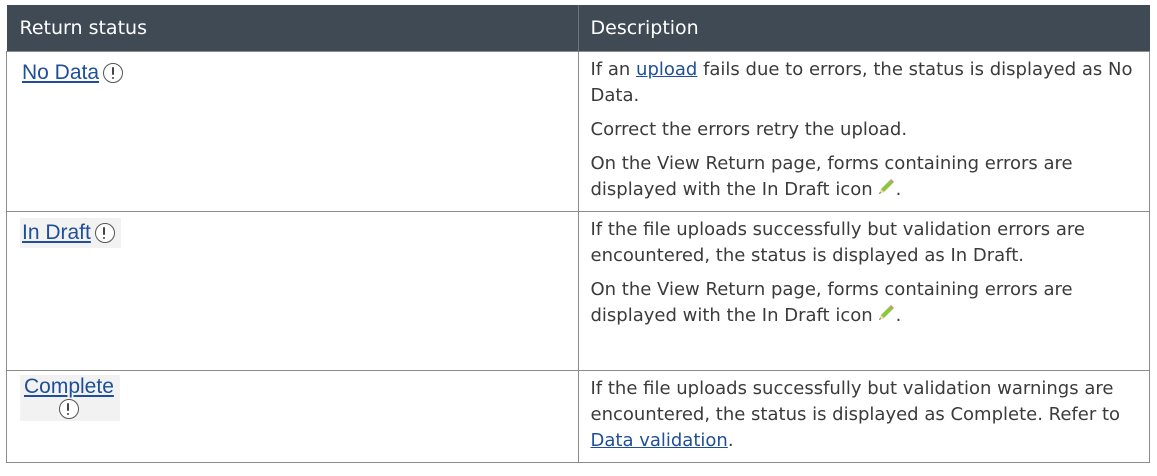 The image size is (1157, 476). Describe the element at coordinates (749, 129) in the screenshot. I see `description-paragraph: Correct the errors retry the upload.` at that location.